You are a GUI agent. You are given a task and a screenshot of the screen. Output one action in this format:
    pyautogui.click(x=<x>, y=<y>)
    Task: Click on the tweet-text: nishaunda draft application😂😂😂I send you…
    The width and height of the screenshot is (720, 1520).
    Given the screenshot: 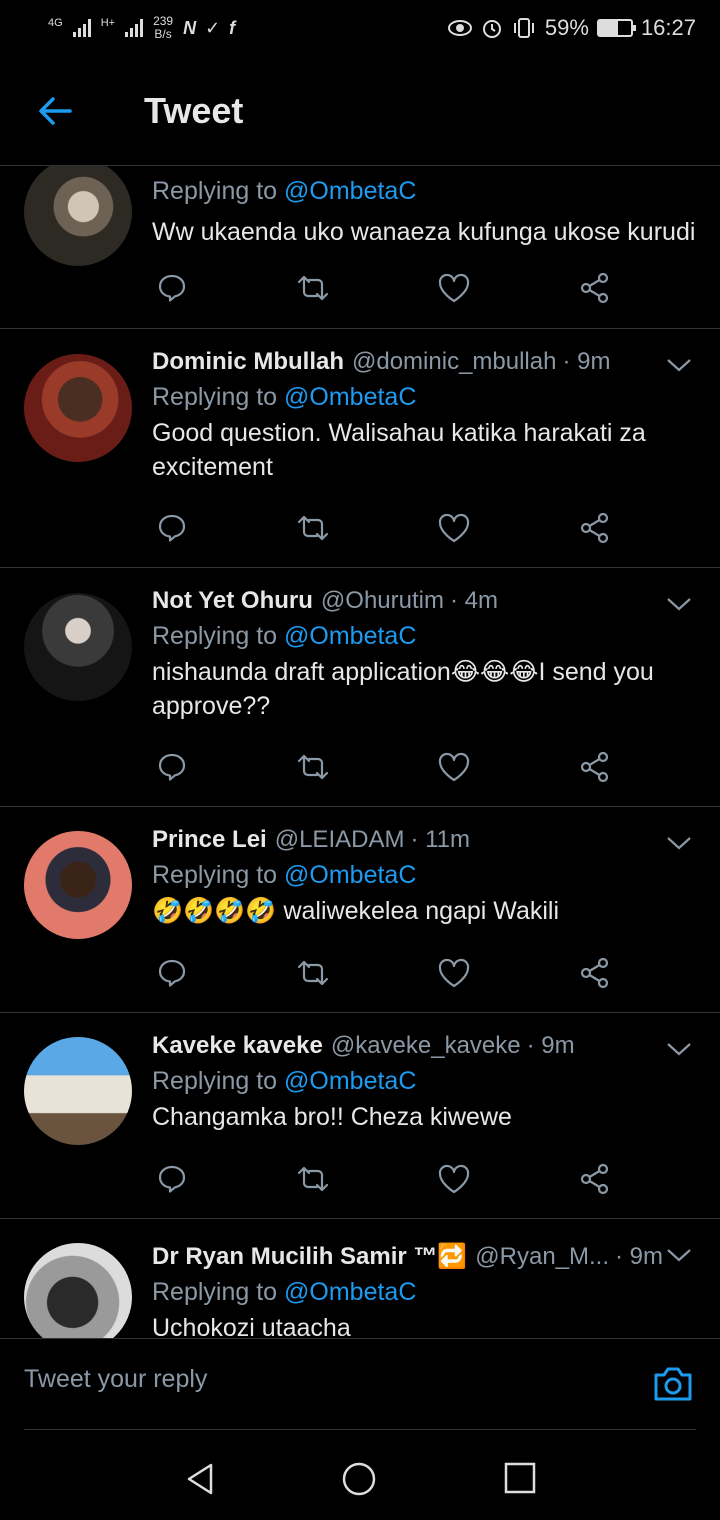 What is the action you would take?
    pyautogui.click(x=403, y=689)
    